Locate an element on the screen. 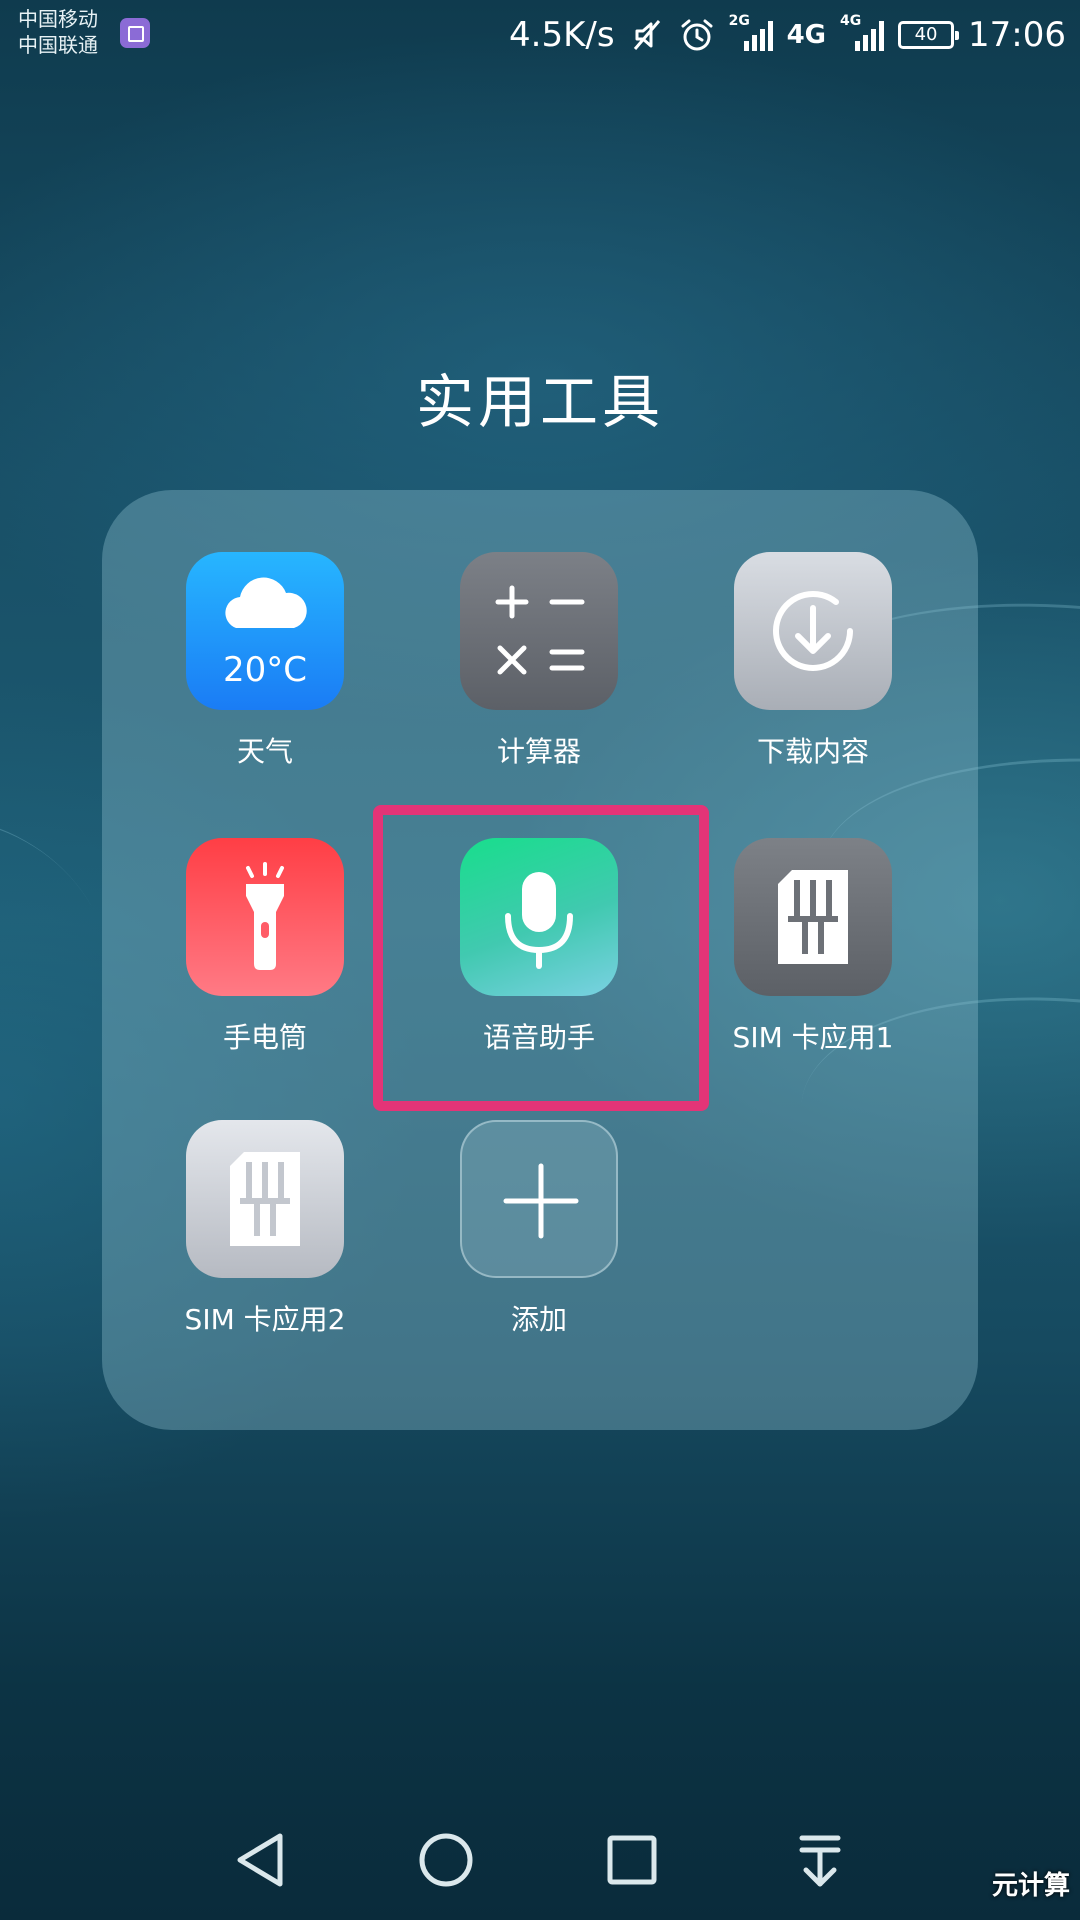 This screenshot has width=1080, height=1920. app-label: SIM 卡应用2 is located at coordinates (265, 1319).